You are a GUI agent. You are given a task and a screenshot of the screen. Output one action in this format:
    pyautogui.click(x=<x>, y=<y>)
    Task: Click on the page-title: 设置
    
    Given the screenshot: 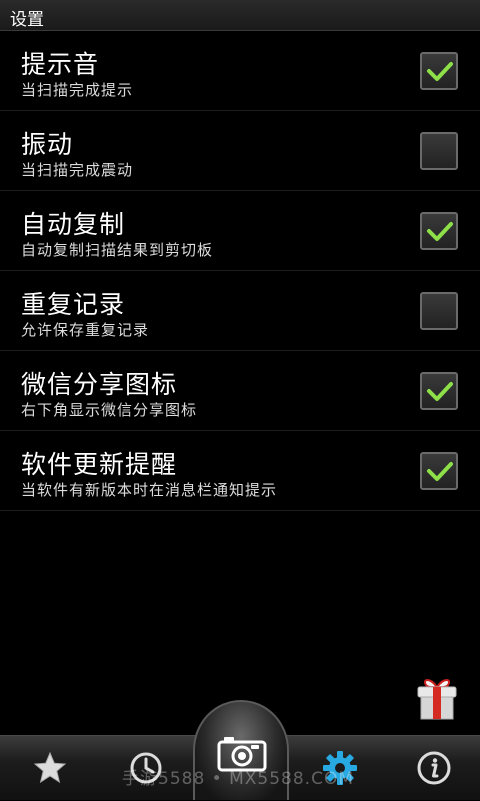 What is the action you would take?
    pyautogui.click(x=27, y=20)
    